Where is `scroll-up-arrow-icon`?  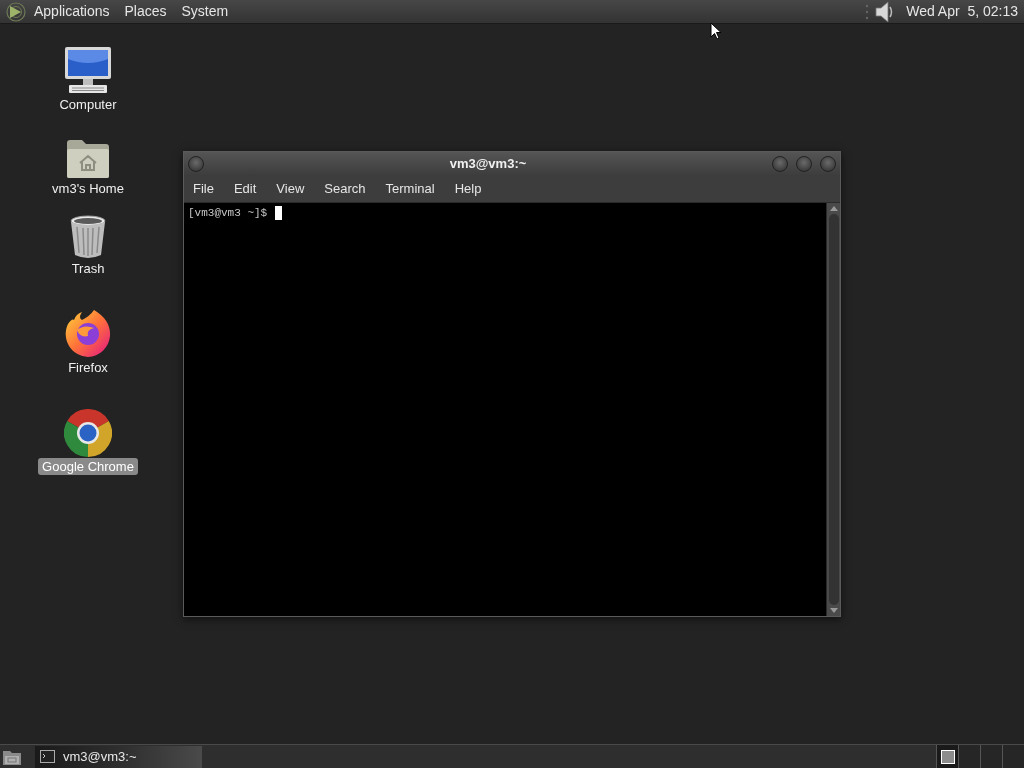
scroll-up-arrow-icon is located at coordinates (833, 208).